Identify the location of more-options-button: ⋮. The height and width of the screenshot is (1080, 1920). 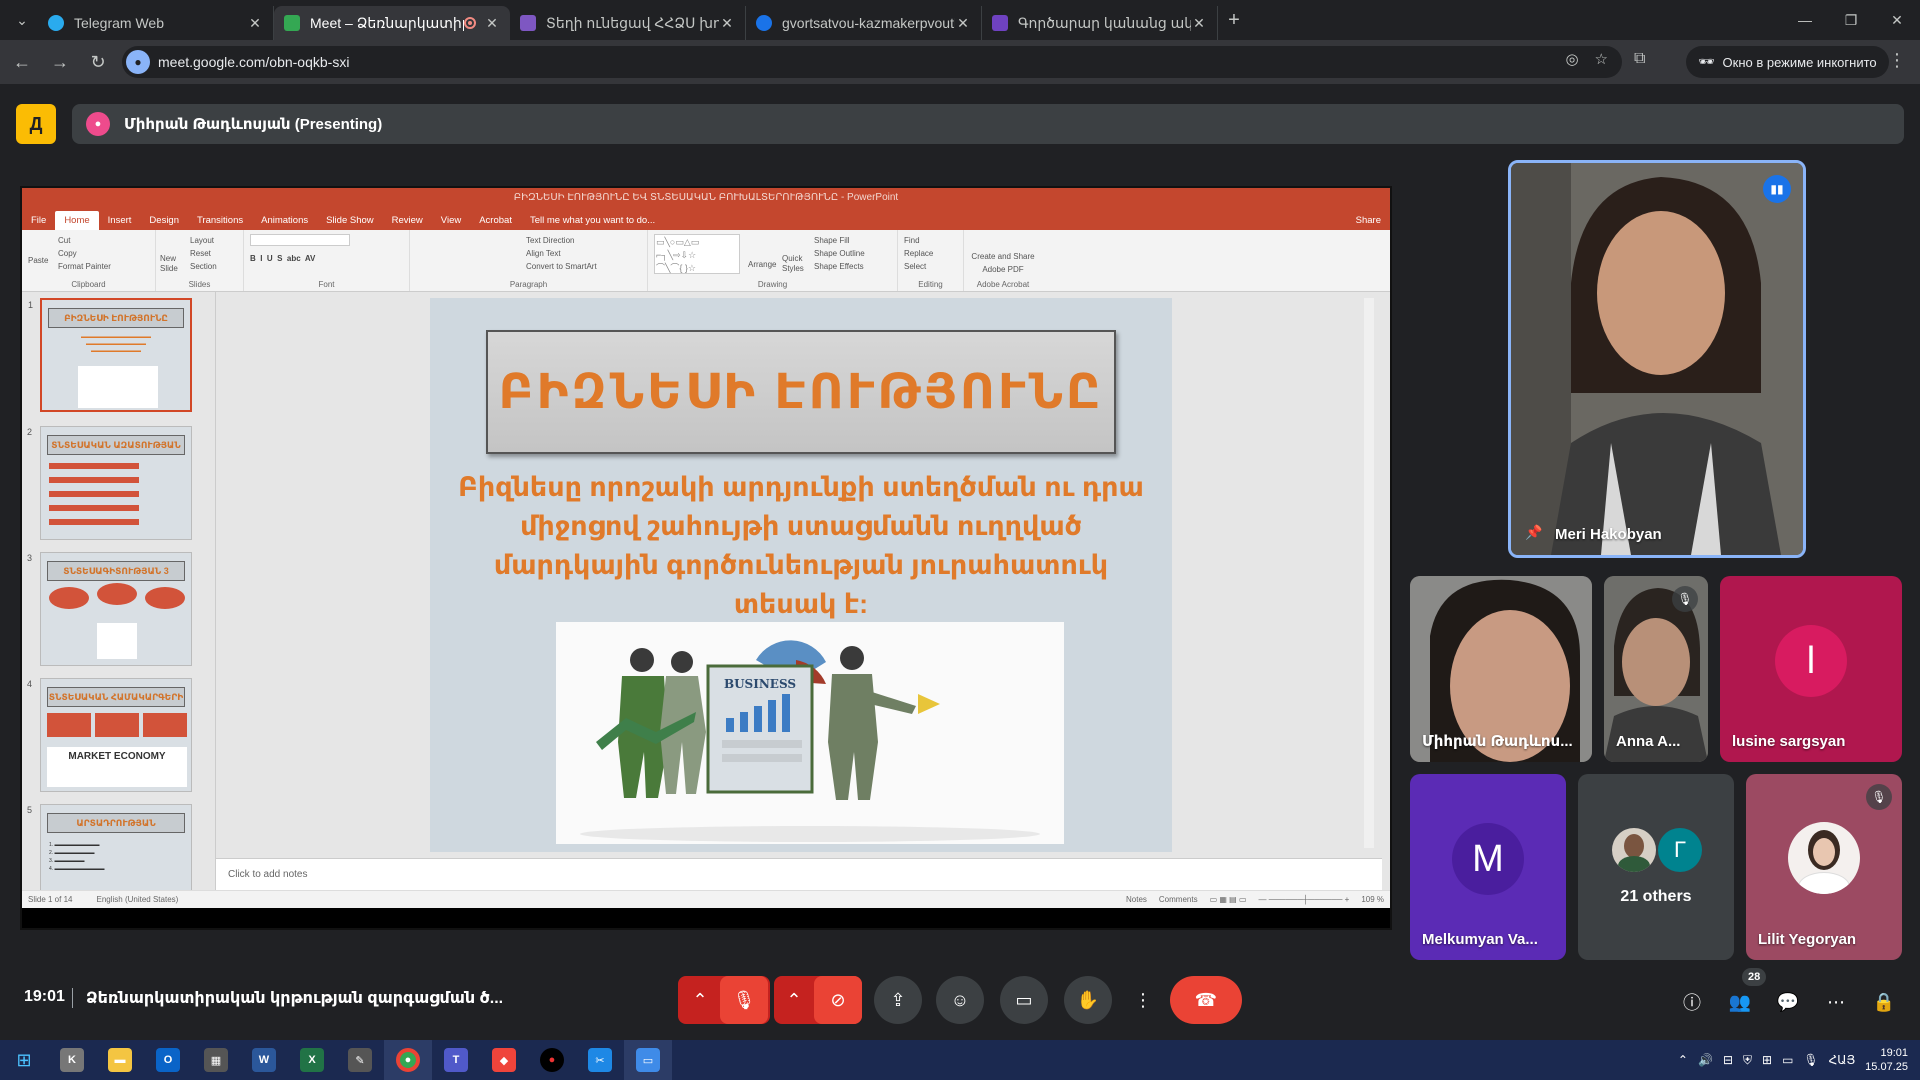
(1143, 1000).